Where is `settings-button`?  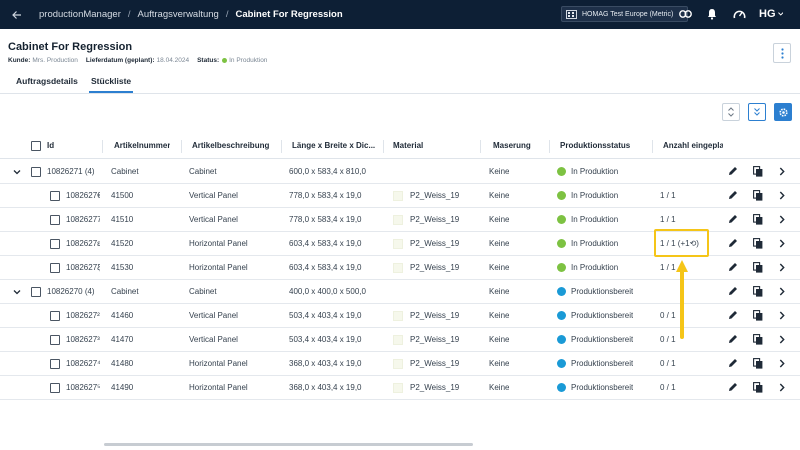
settings-button is located at coordinates (783, 112).